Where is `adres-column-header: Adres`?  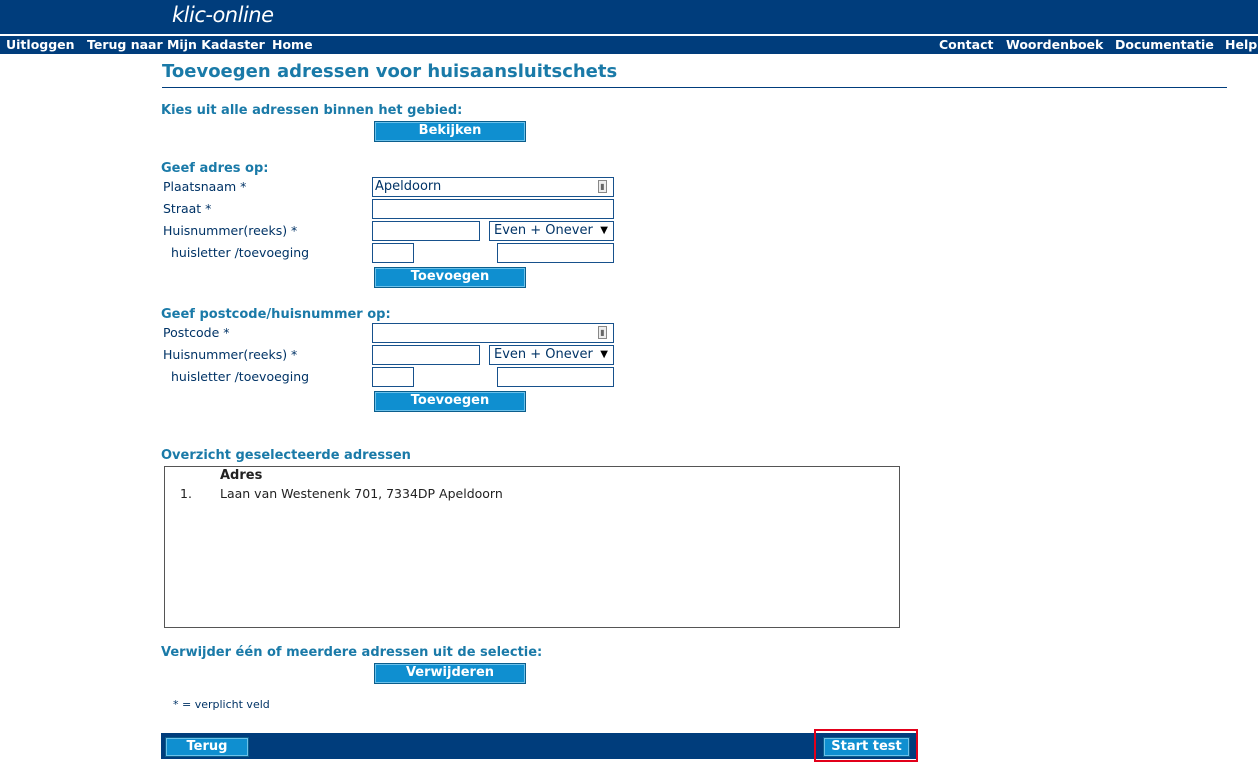 adres-column-header: Adres is located at coordinates (241, 475).